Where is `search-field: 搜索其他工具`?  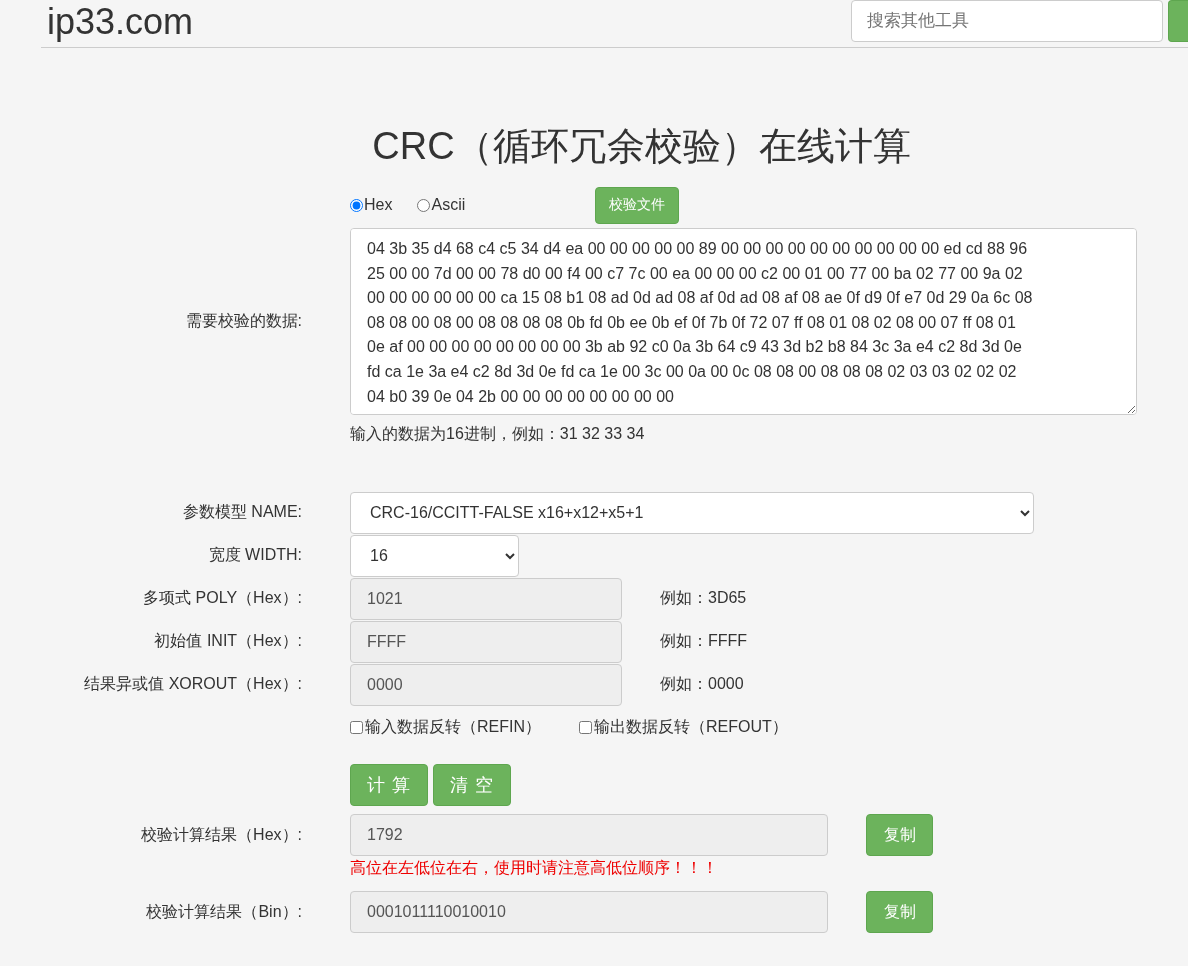 search-field: 搜索其他工具 is located at coordinates (1007, 21).